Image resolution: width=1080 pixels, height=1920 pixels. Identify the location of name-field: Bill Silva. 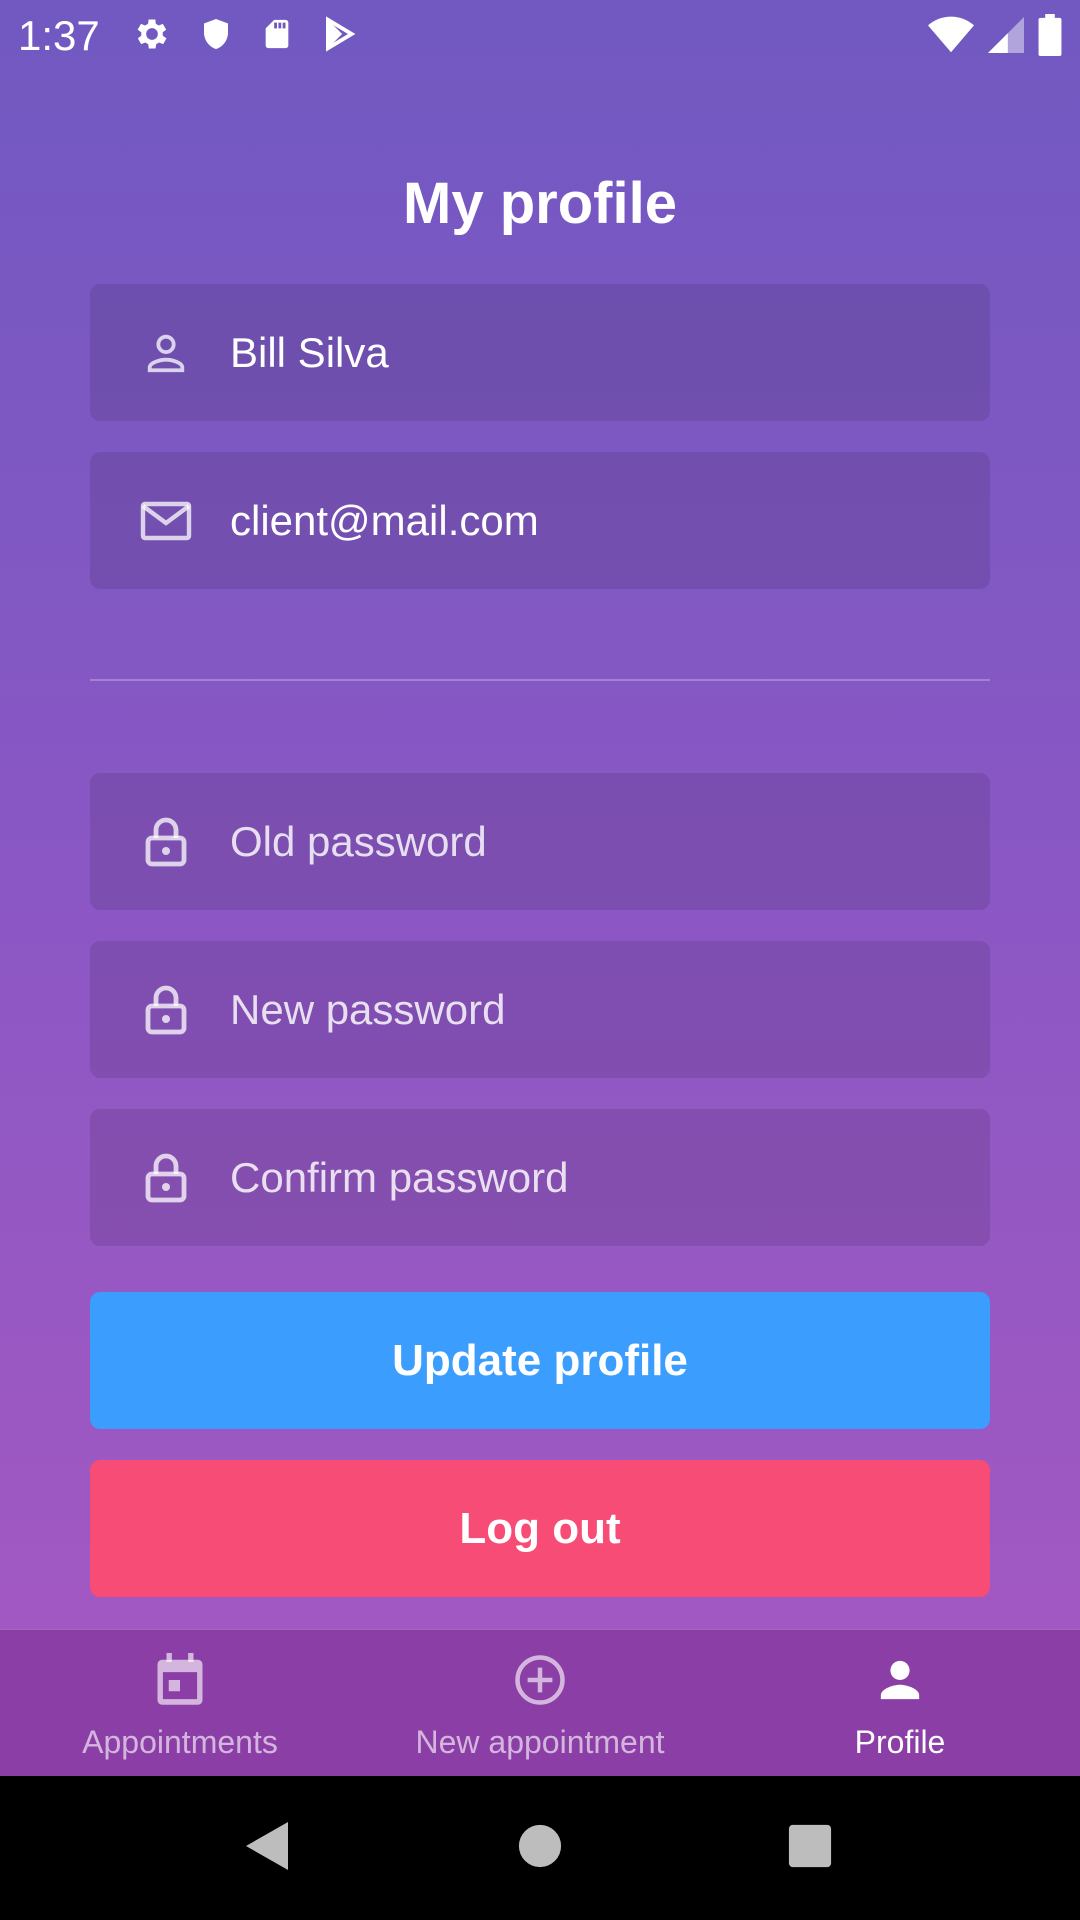
(540, 352).